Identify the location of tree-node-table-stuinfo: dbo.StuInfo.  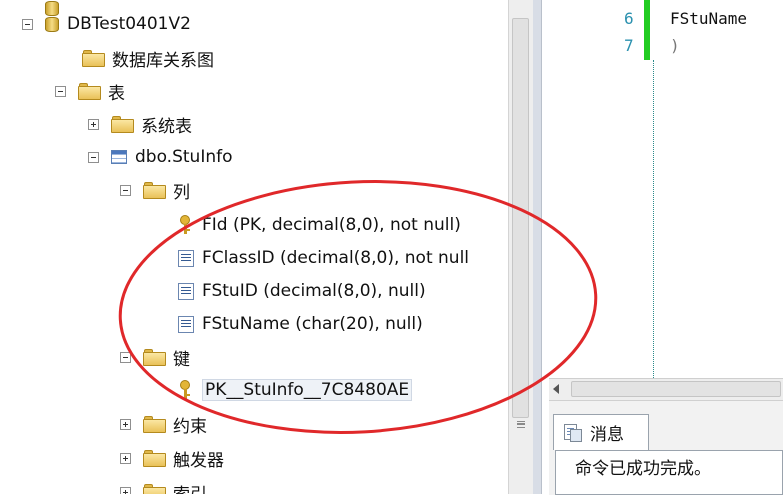
(160, 157).